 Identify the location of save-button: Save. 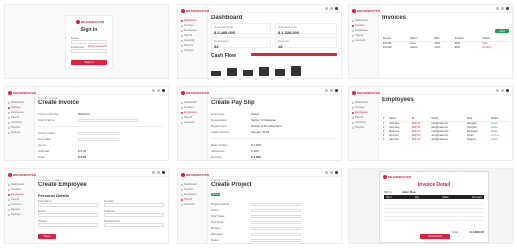
(47, 236).